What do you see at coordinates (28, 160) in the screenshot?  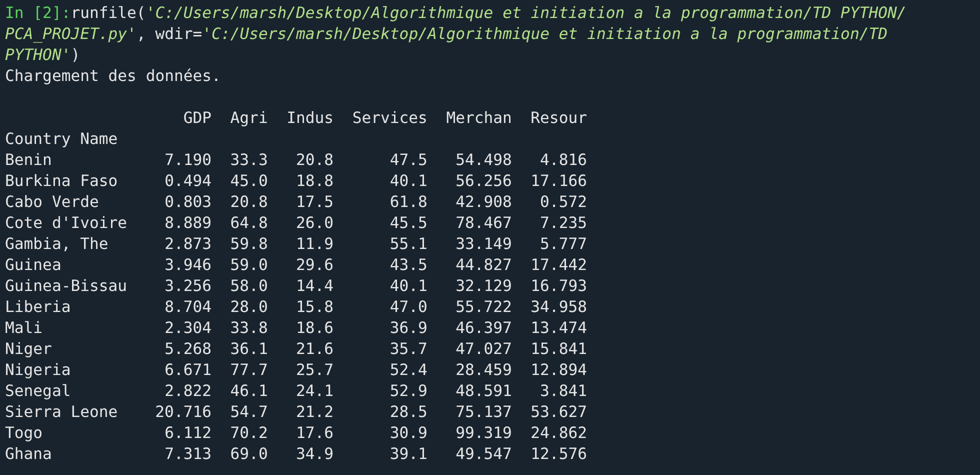 I see `row-label: Benin` at bounding box center [28, 160].